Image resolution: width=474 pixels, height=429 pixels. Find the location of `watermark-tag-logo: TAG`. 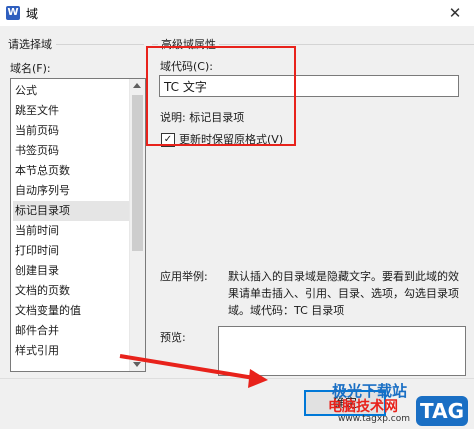

watermark-tag-logo: TAG is located at coordinates (442, 411).